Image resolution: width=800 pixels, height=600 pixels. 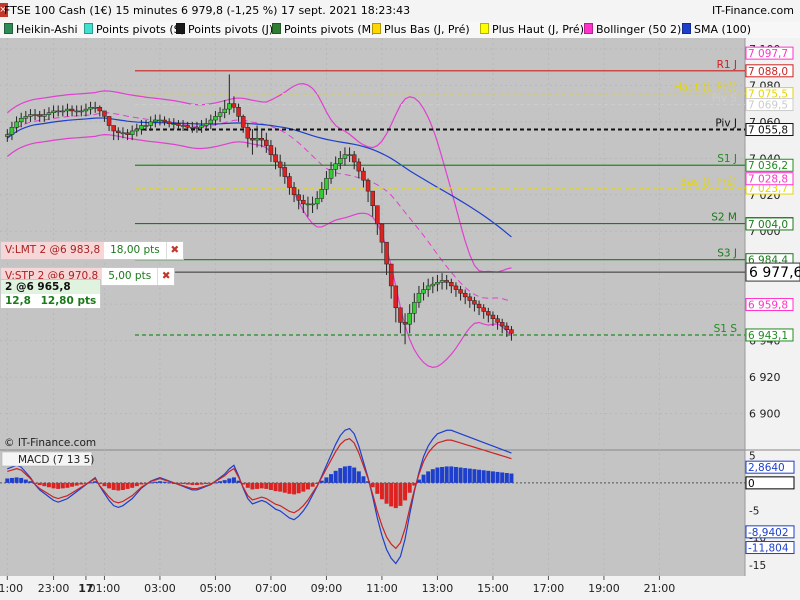 I want to click on legend-item-7: SMA (100), so click(x=716, y=30).